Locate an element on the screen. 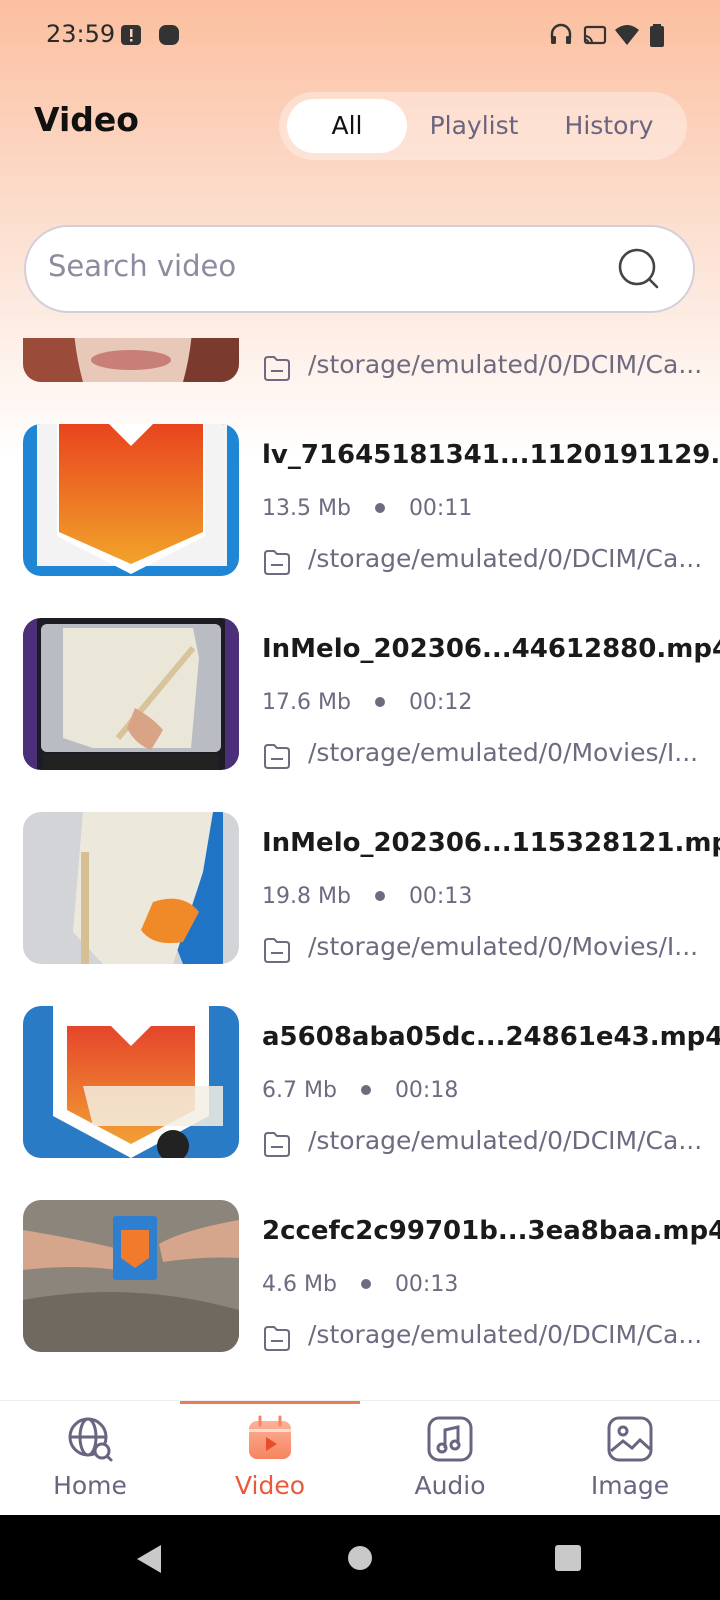 The width and height of the screenshot is (720, 1600). video-size: 6.7 Mb is located at coordinates (299, 1090).